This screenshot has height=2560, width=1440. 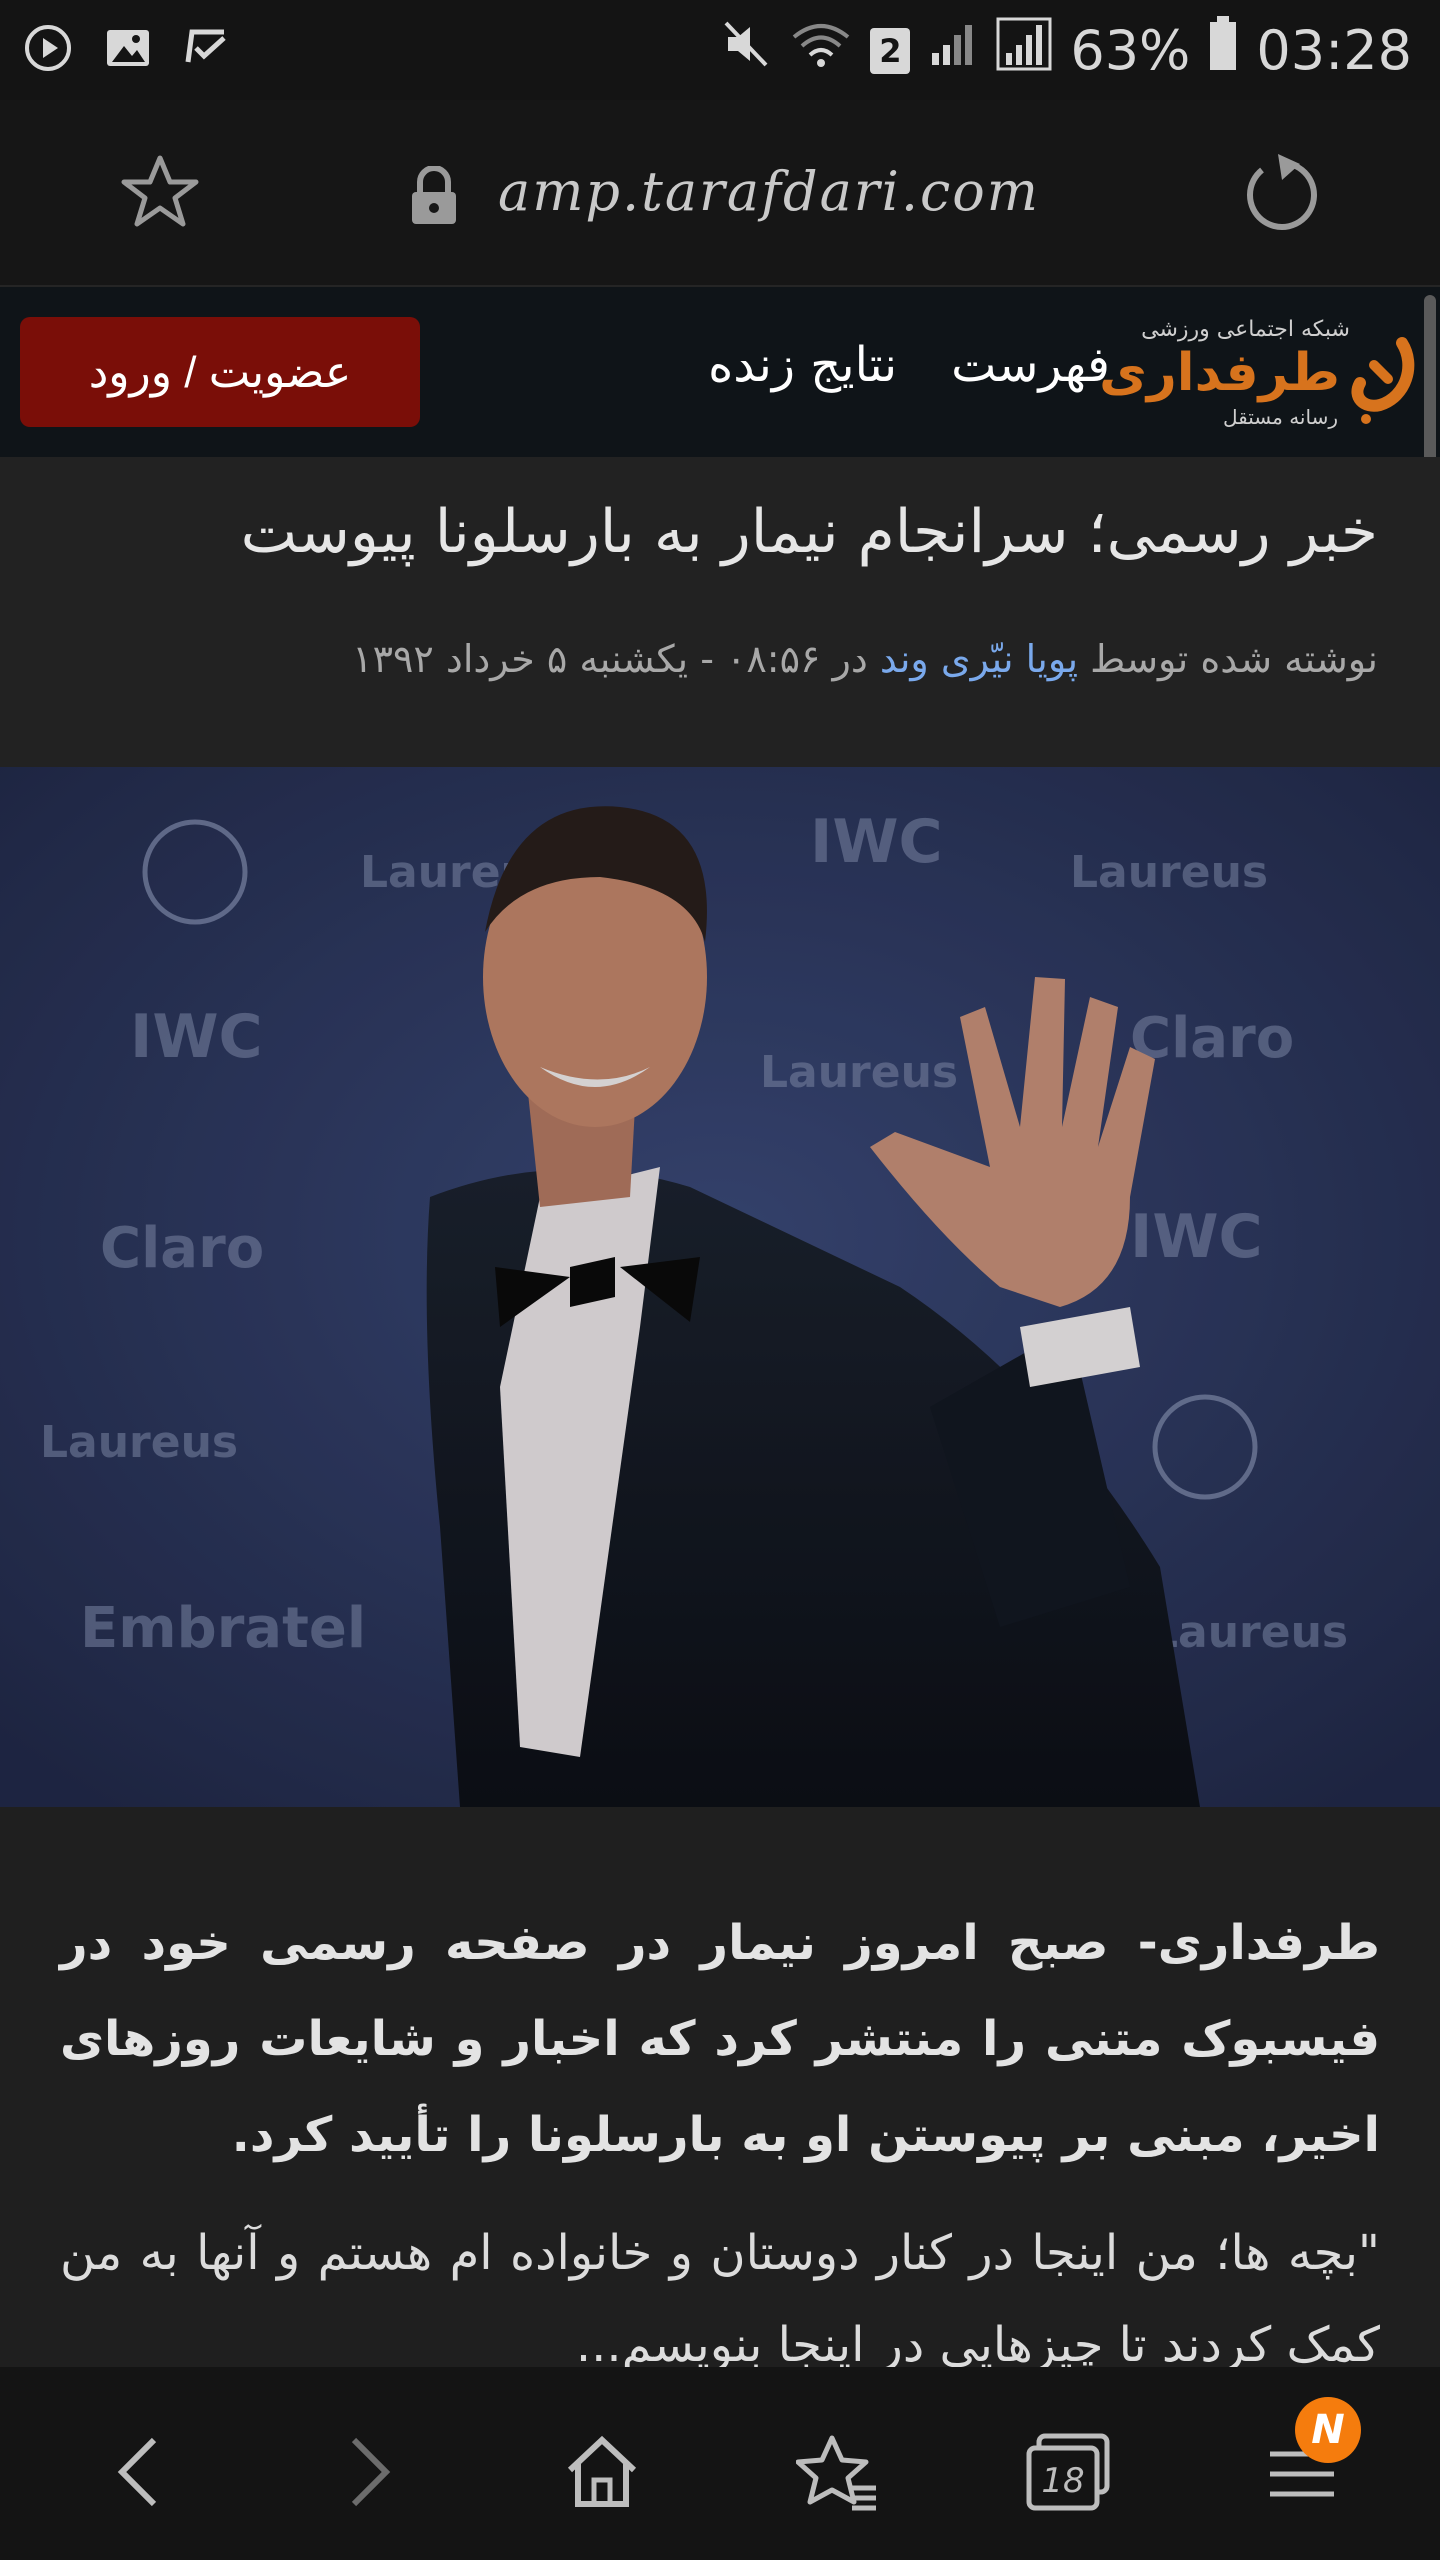 What do you see at coordinates (160, 192) in the screenshot?
I see `bookmark-star-icon` at bounding box center [160, 192].